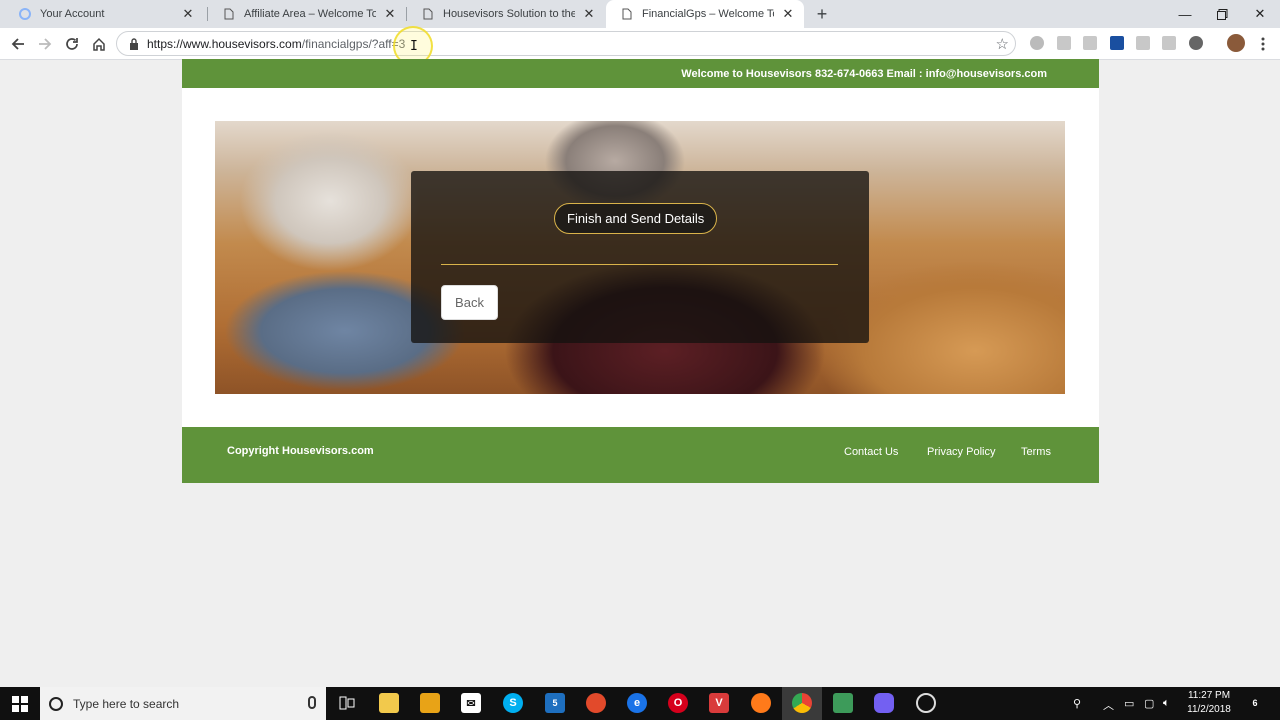  What do you see at coordinates (353, 43) in the screenshot?
I see `url-path: /financialgps/?aff=3` at bounding box center [353, 43].